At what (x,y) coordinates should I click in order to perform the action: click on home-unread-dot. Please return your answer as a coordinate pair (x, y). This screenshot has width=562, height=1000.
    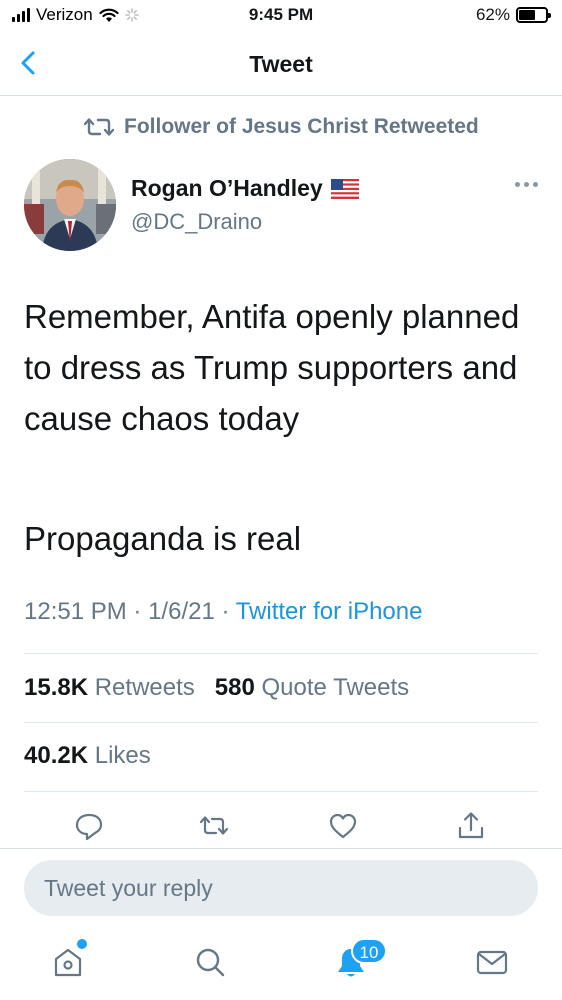
    Looking at the image, I should click on (82, 944).